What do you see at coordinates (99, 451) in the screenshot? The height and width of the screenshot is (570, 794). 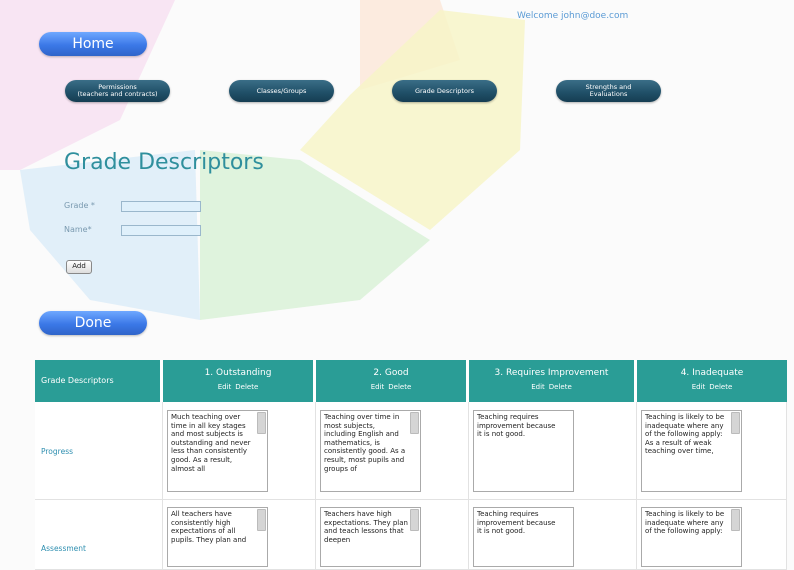 I see `table-row: Progress` at bounding box center [99, 451].